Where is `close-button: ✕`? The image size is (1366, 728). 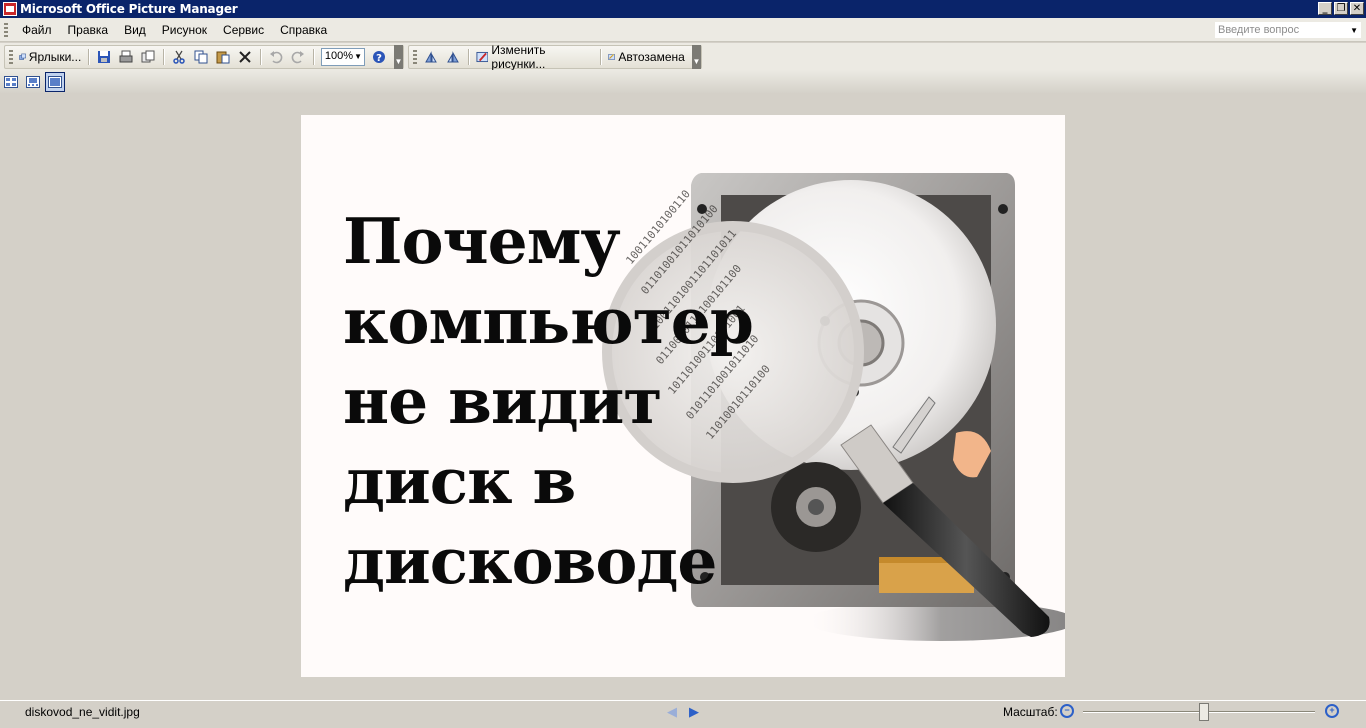 close-button: ✕ is located at coordinates (1357, 8).